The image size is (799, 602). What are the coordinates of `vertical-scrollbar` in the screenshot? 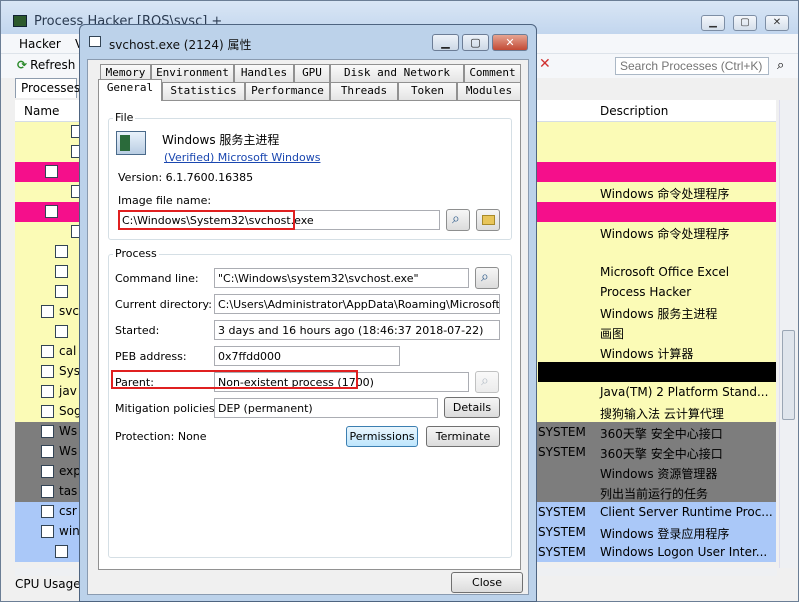 It's located at (788, 334).